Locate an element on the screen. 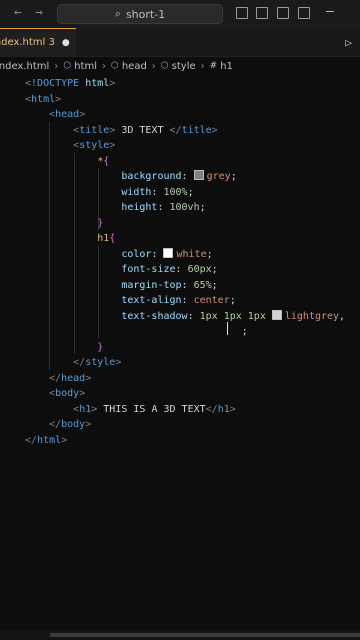 The height and width of the screenshot is (640, 360). code-token: * is located at coordinates (64, 161).